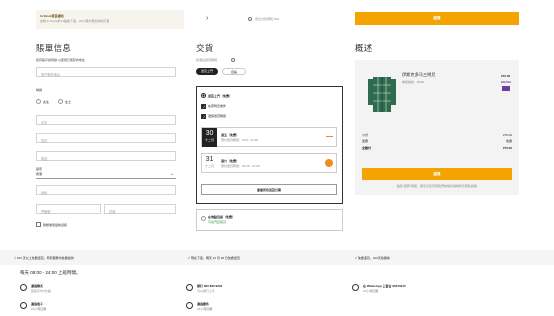 This screenshot has height=316, width=554. I want to click on check-time, so click(203, 116).